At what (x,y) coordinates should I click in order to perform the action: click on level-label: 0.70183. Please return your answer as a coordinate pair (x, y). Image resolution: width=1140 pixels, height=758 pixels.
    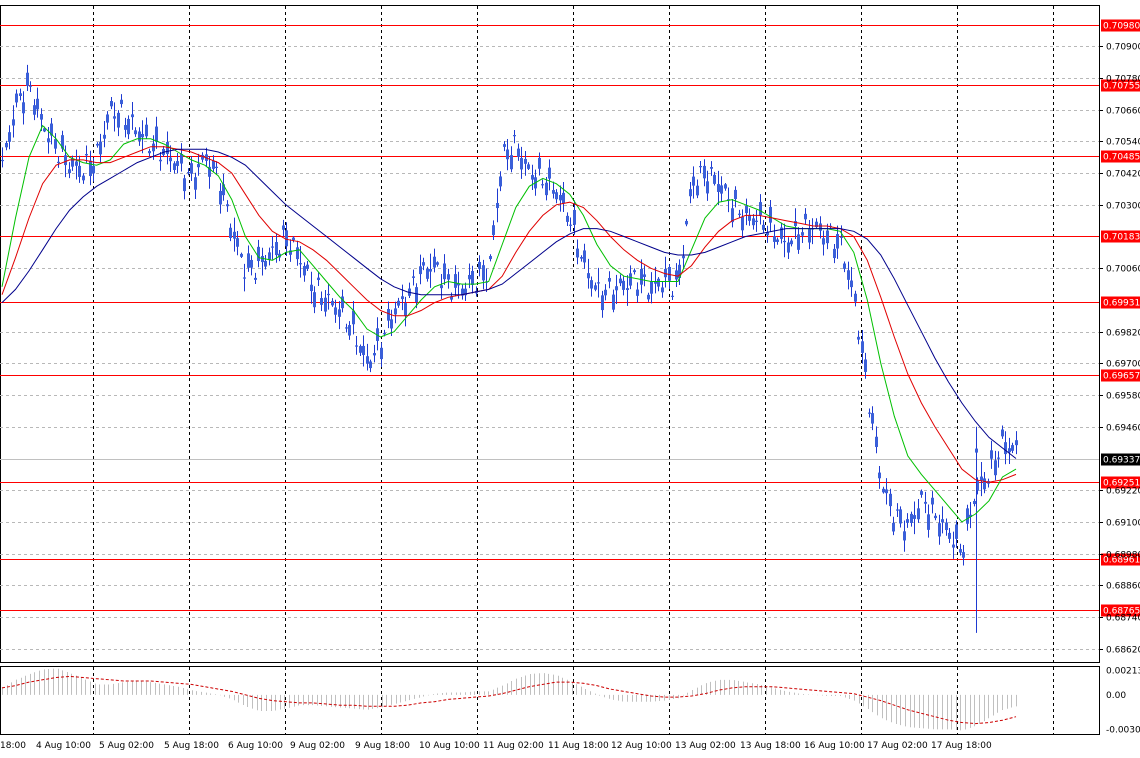
    Looking at the image, I should click on (1121, 238).